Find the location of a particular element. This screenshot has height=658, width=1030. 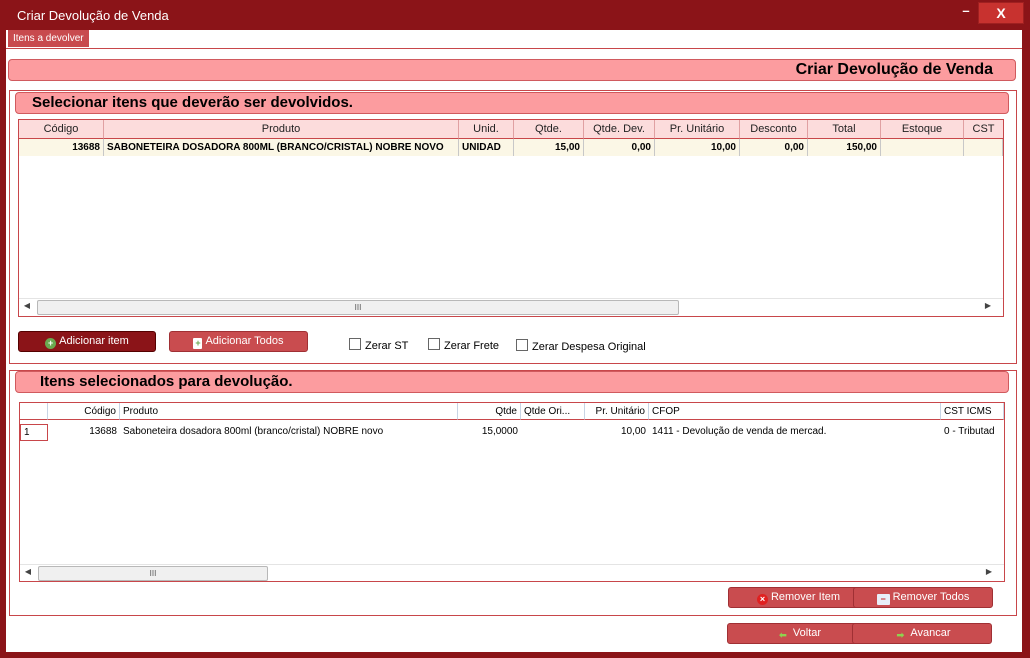

zerar-despesa-label: Zerar Despesa Original is located at coordinates (589, 347).